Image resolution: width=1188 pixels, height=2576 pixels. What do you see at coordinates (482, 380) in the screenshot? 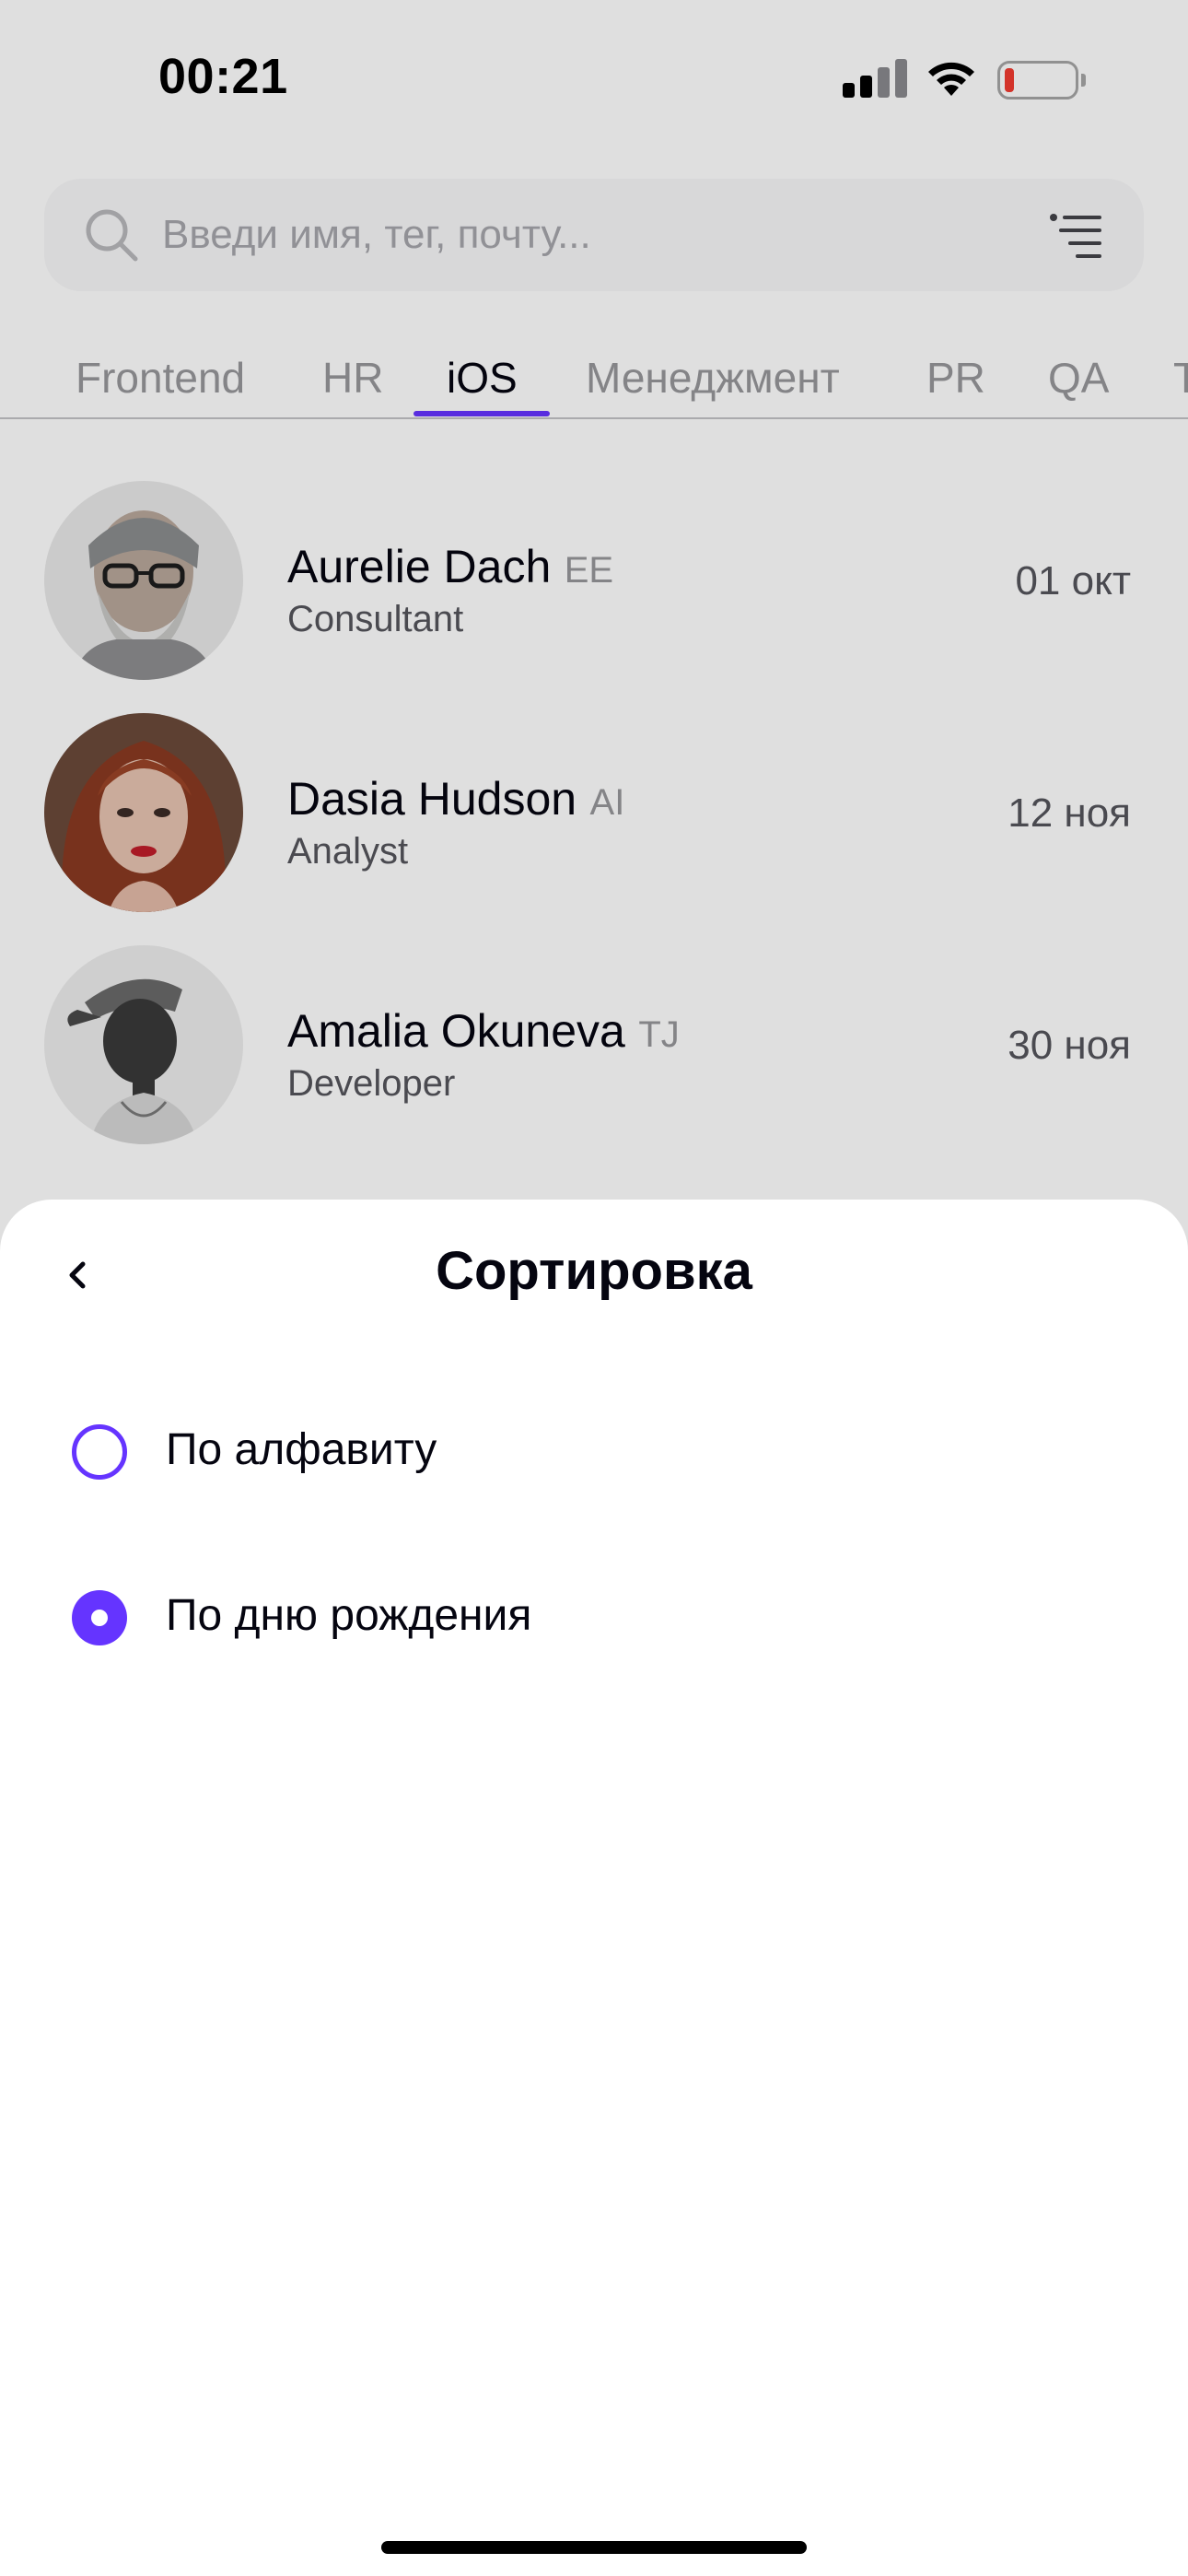
I see `tab-ios: iOS` at bounding box center [482, 380].